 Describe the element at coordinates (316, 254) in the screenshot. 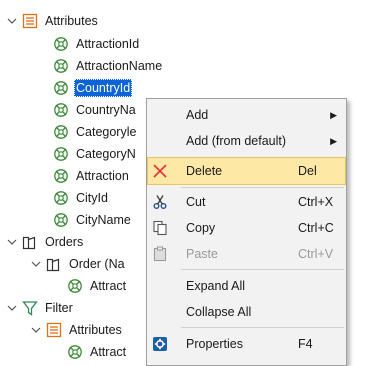

I see `menu-item-shortcut: Ctrl+V` at that location.